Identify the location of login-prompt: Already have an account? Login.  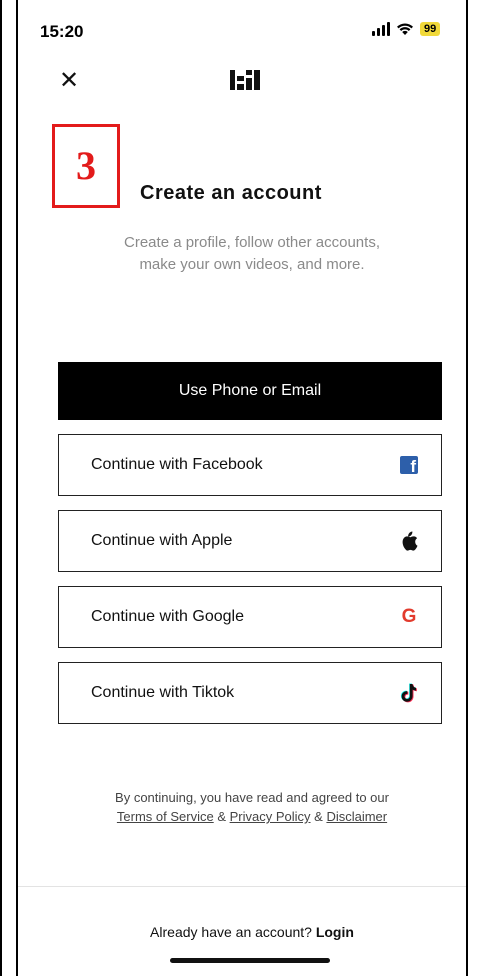
(252, 932).